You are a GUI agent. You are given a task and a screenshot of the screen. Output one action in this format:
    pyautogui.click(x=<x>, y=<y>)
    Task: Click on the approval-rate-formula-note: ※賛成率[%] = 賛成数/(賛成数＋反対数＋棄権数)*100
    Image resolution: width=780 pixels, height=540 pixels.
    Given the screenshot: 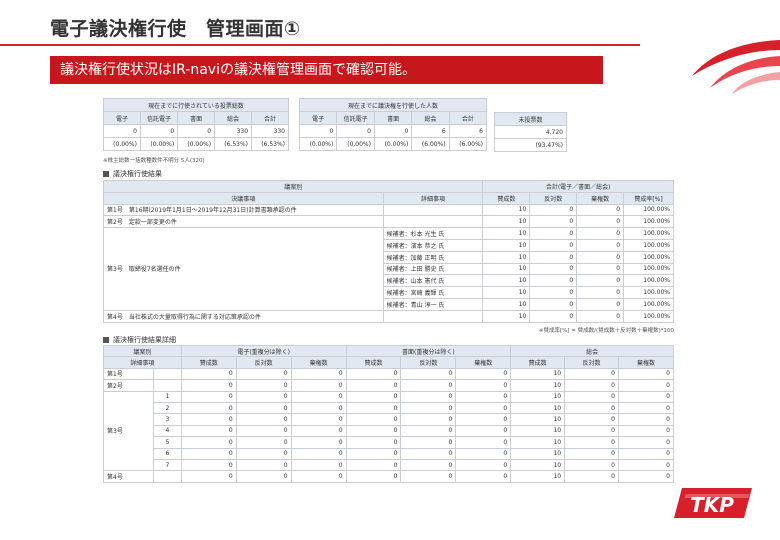 What is the action you would take?
    pyautogui.click(x=606, y=331)
    